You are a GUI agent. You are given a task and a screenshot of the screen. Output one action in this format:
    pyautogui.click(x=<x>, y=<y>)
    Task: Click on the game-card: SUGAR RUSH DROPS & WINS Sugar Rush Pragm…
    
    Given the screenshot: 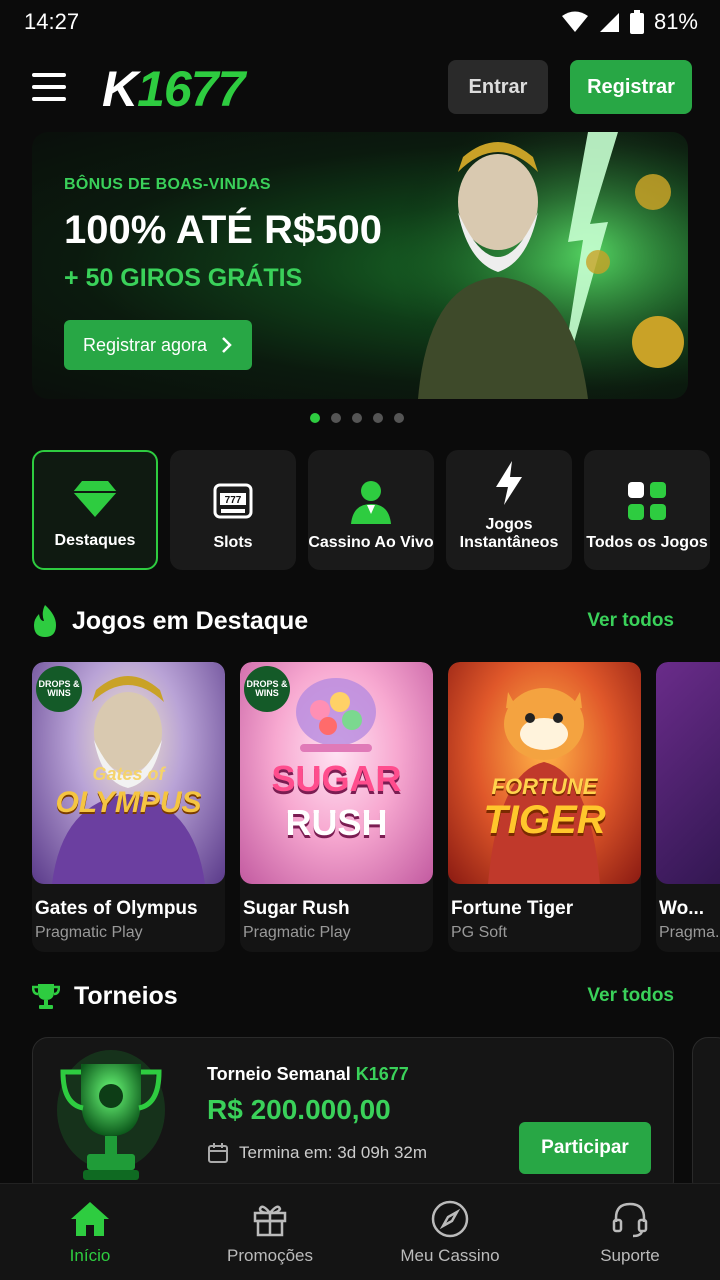 What is the action you would take?
    pyautogui.click(x=336, y=807)
    